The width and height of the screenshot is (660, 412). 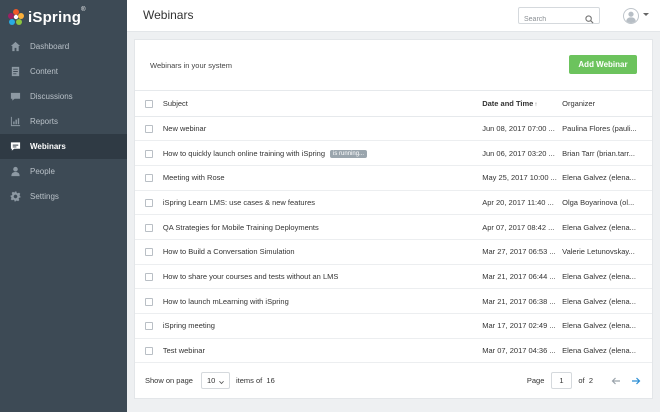 I want to click on page-number-input: 1, so click(x=562, y=380).